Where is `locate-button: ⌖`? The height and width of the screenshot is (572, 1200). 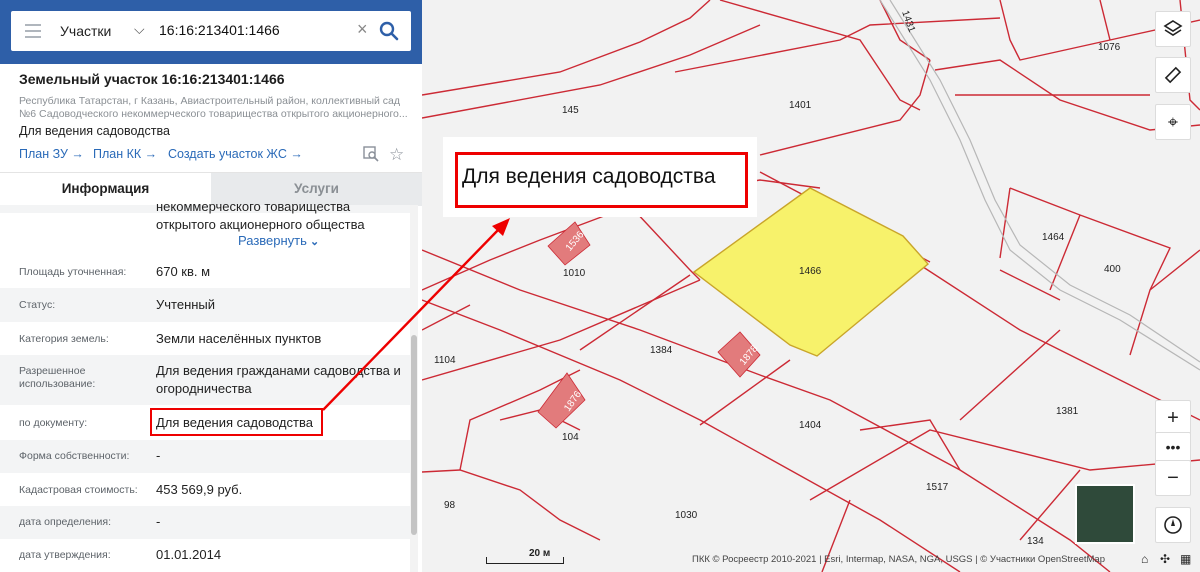 locate-button: ⌖ is located at coordinates (1173, 122).